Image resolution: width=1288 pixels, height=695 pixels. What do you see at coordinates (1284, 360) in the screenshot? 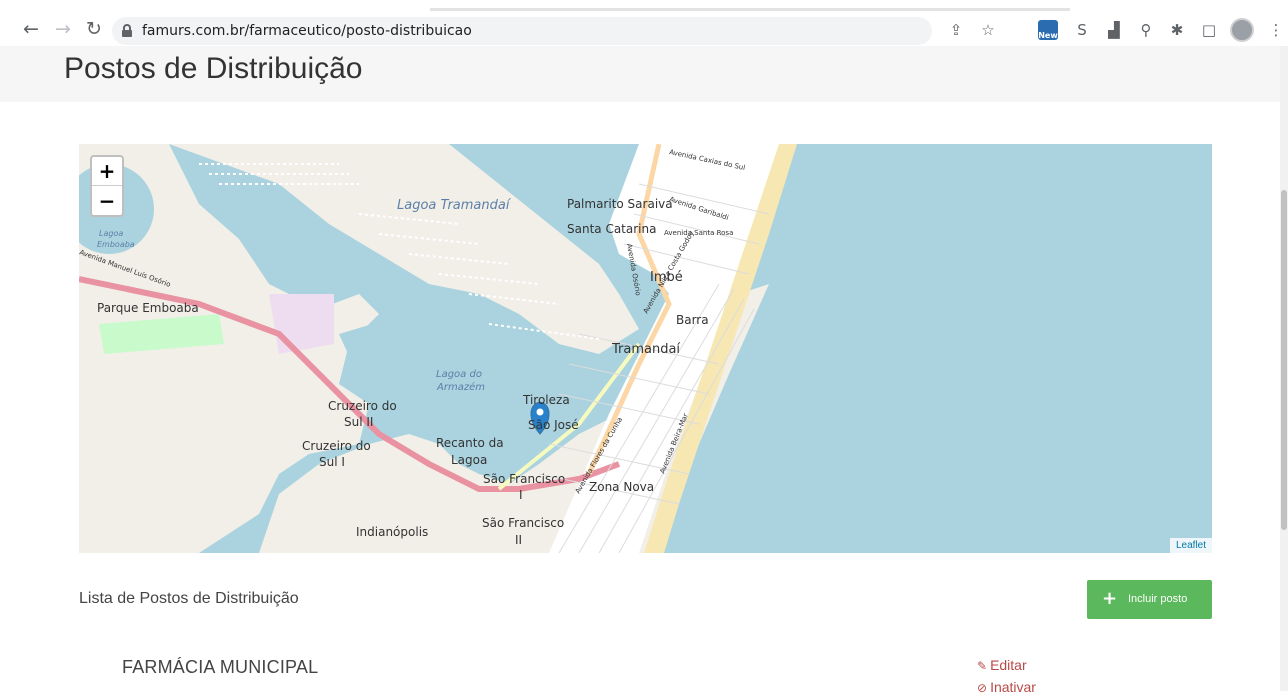
I see `scrollbar-thumb` at bounding box center [1284, 360].